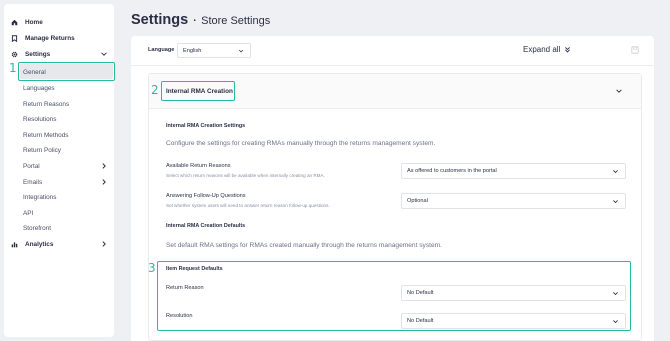 The height and width of the screenshot is (341, 670). What do you see at coordinates (34, 72) in the screenshot?
I see `sidebar-item-label: General` at bounding box center [34, 72].